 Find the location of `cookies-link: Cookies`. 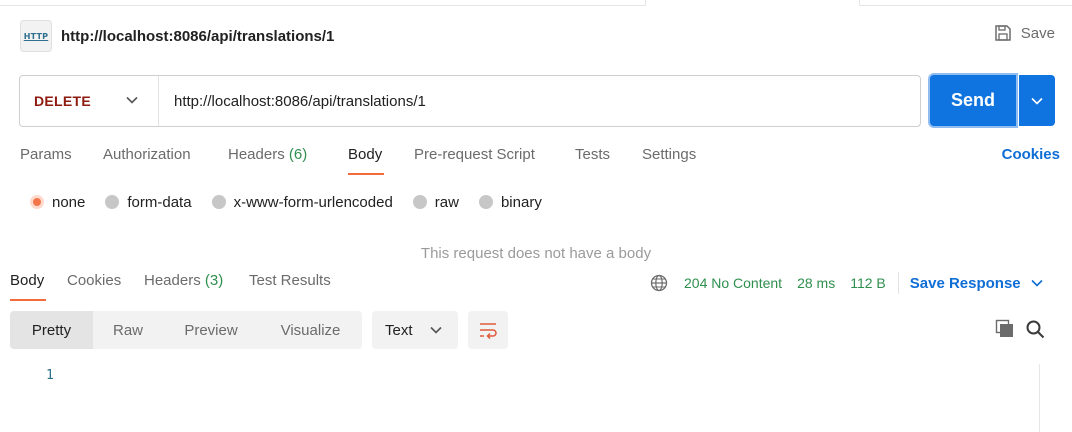

cookies-link: Cookies is located at coordinates (1031, 154).